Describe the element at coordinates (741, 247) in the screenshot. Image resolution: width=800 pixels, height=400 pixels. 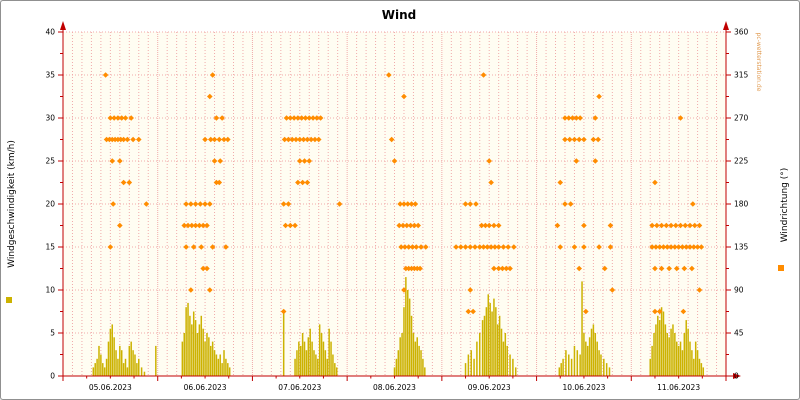
I see `right-tick-label: 135` at that location.